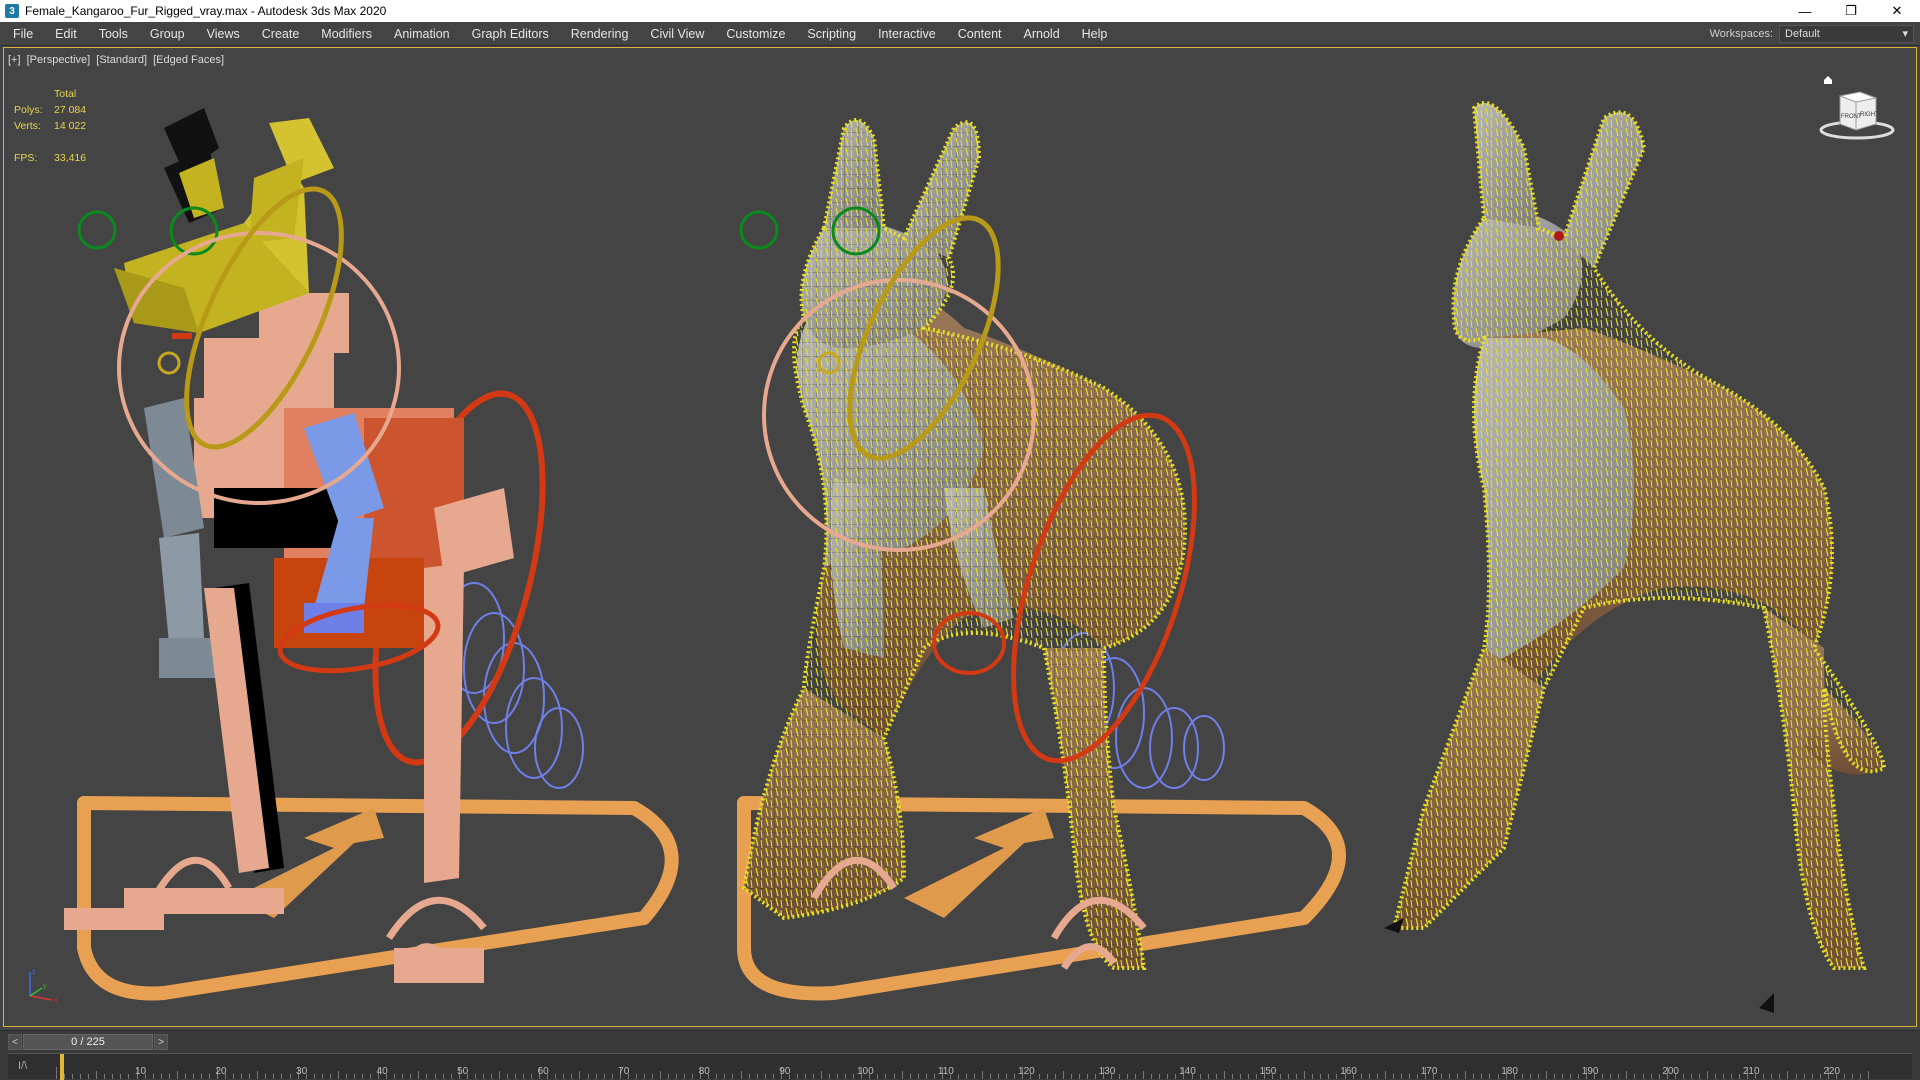 This screenshot has width=1920, height=1080. I want to click on viewport-pov-menu: [Perspective], so click(59, 60).